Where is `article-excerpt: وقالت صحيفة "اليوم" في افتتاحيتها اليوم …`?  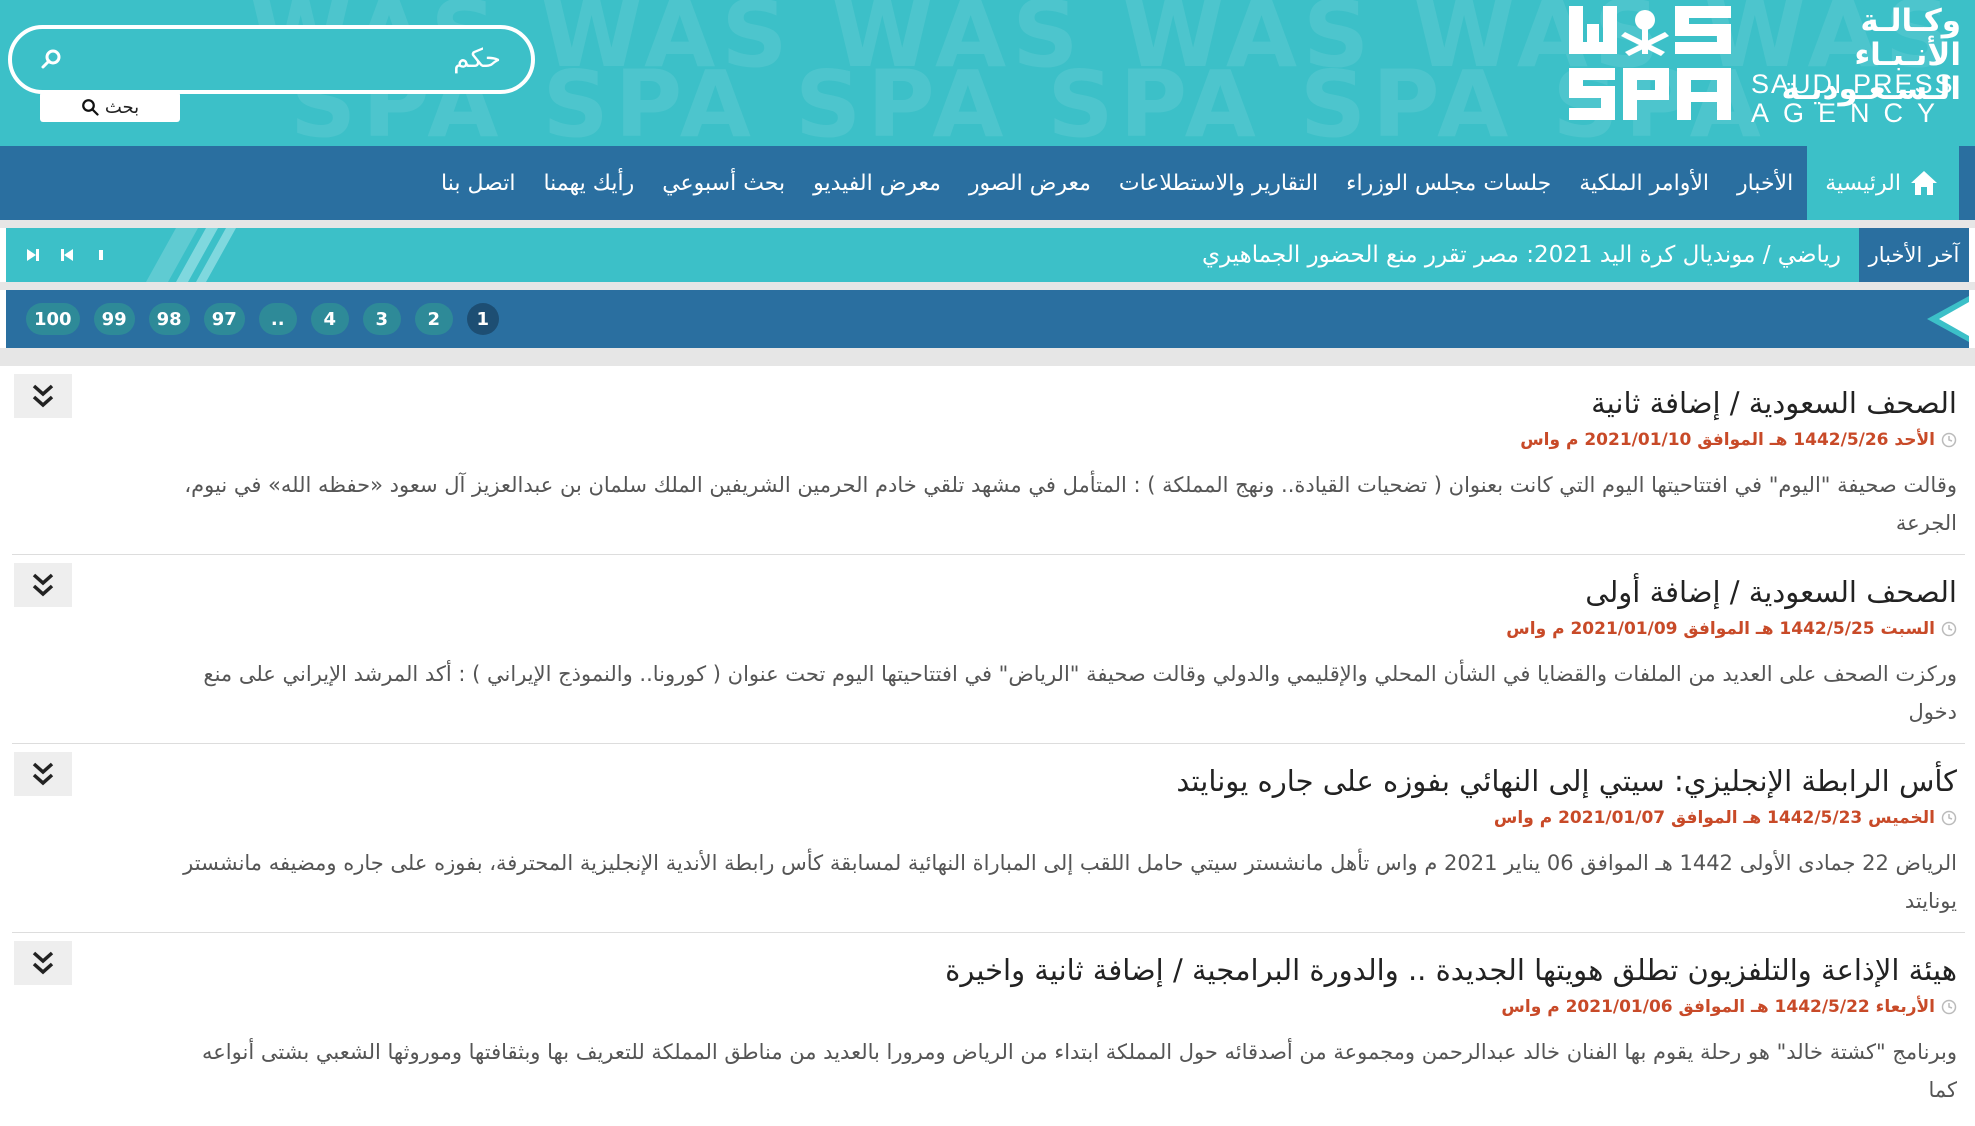 article-excerpt: وقالت صحيفة "اليوم" في افتتاحيتها اليوم … is located at coordinates (1070, 504).